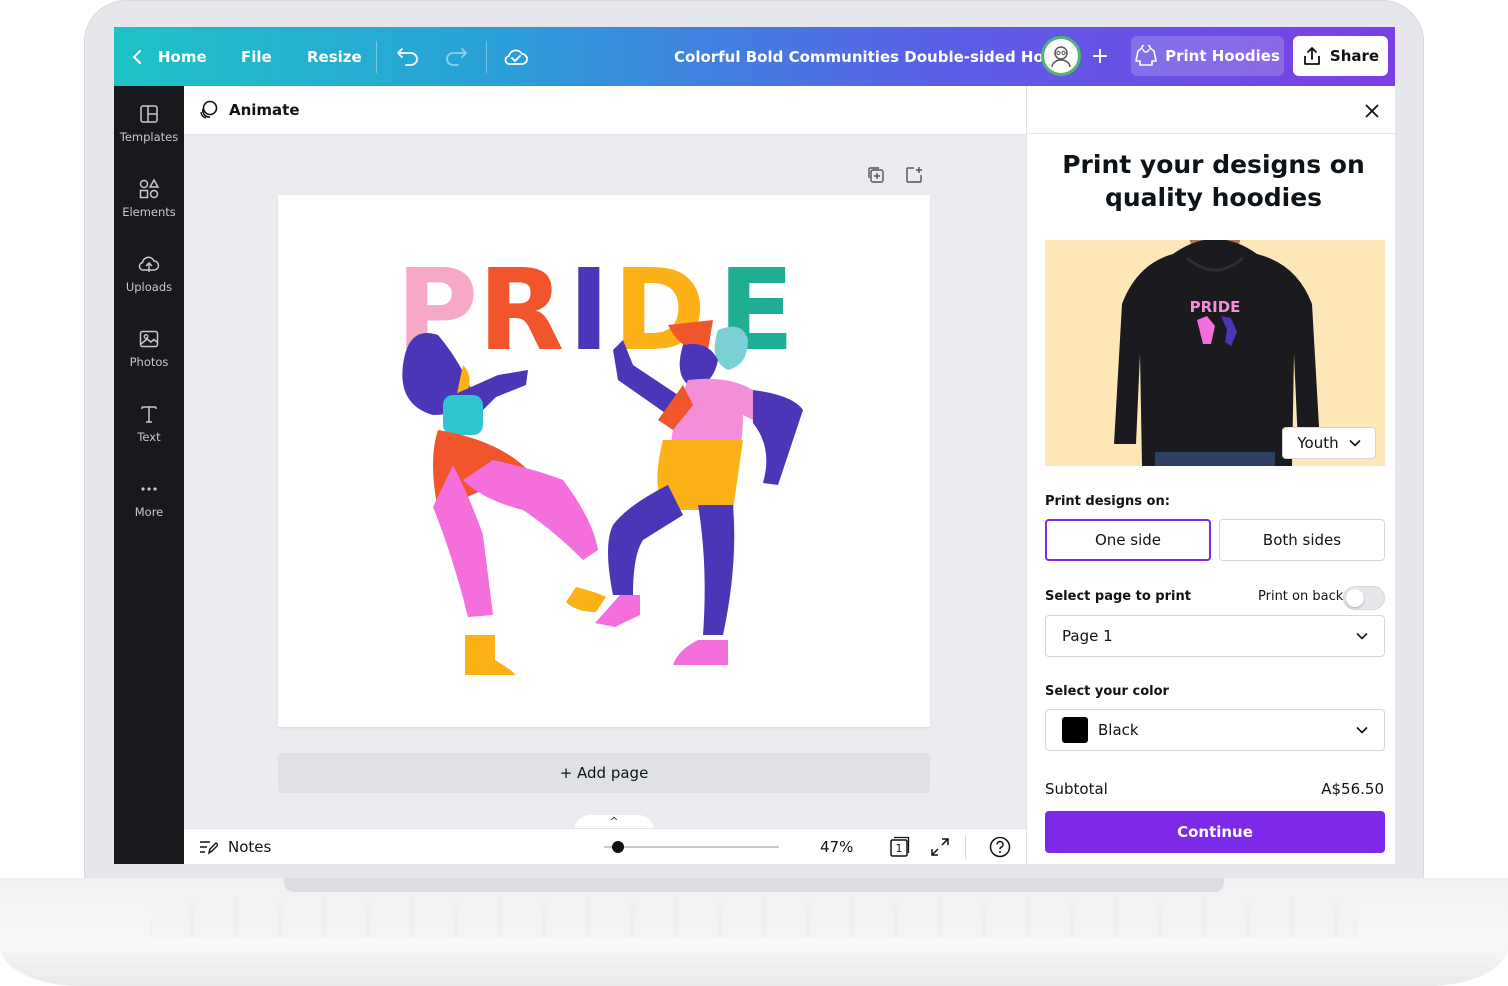 The width and height of the screenshot is (1508, 986). What do you see at coordinates (334, 56) in the screenshot?
I see `resize-menu: Resize` at bounding box center [334, 56].